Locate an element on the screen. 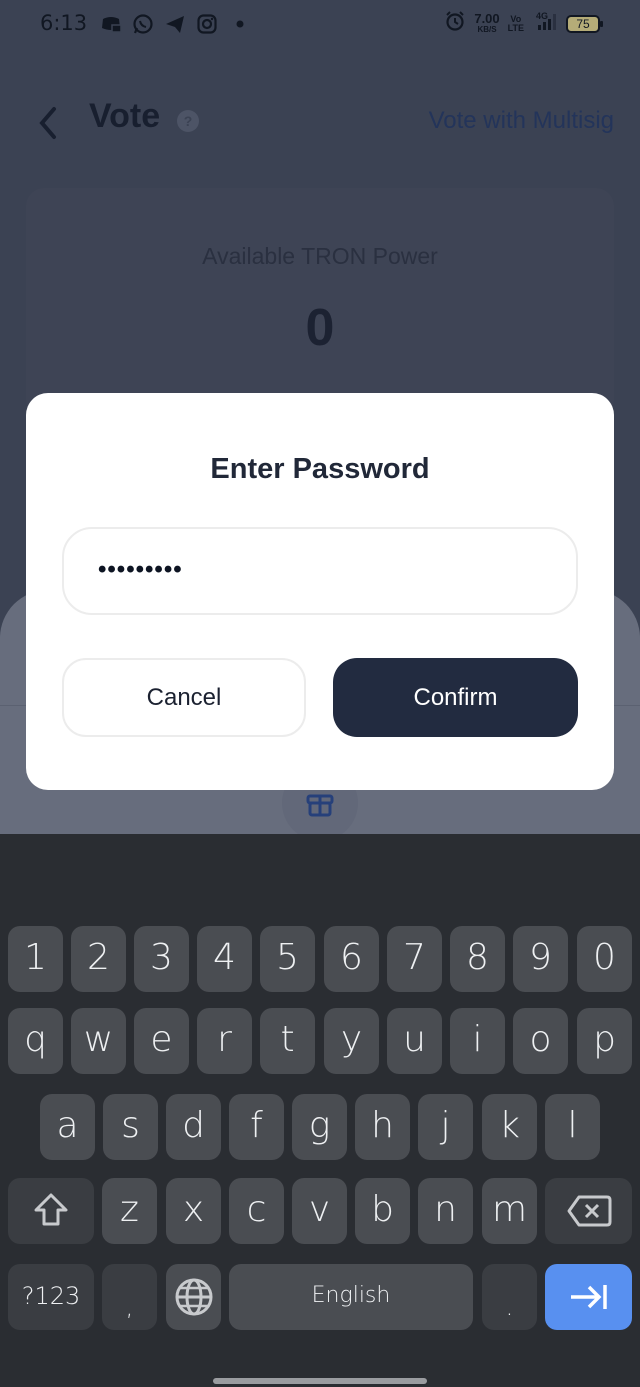  keyboard-row-numbers: 1 2 3 4 5 6 7 8 9 0 is located at coordinates (320, 961).